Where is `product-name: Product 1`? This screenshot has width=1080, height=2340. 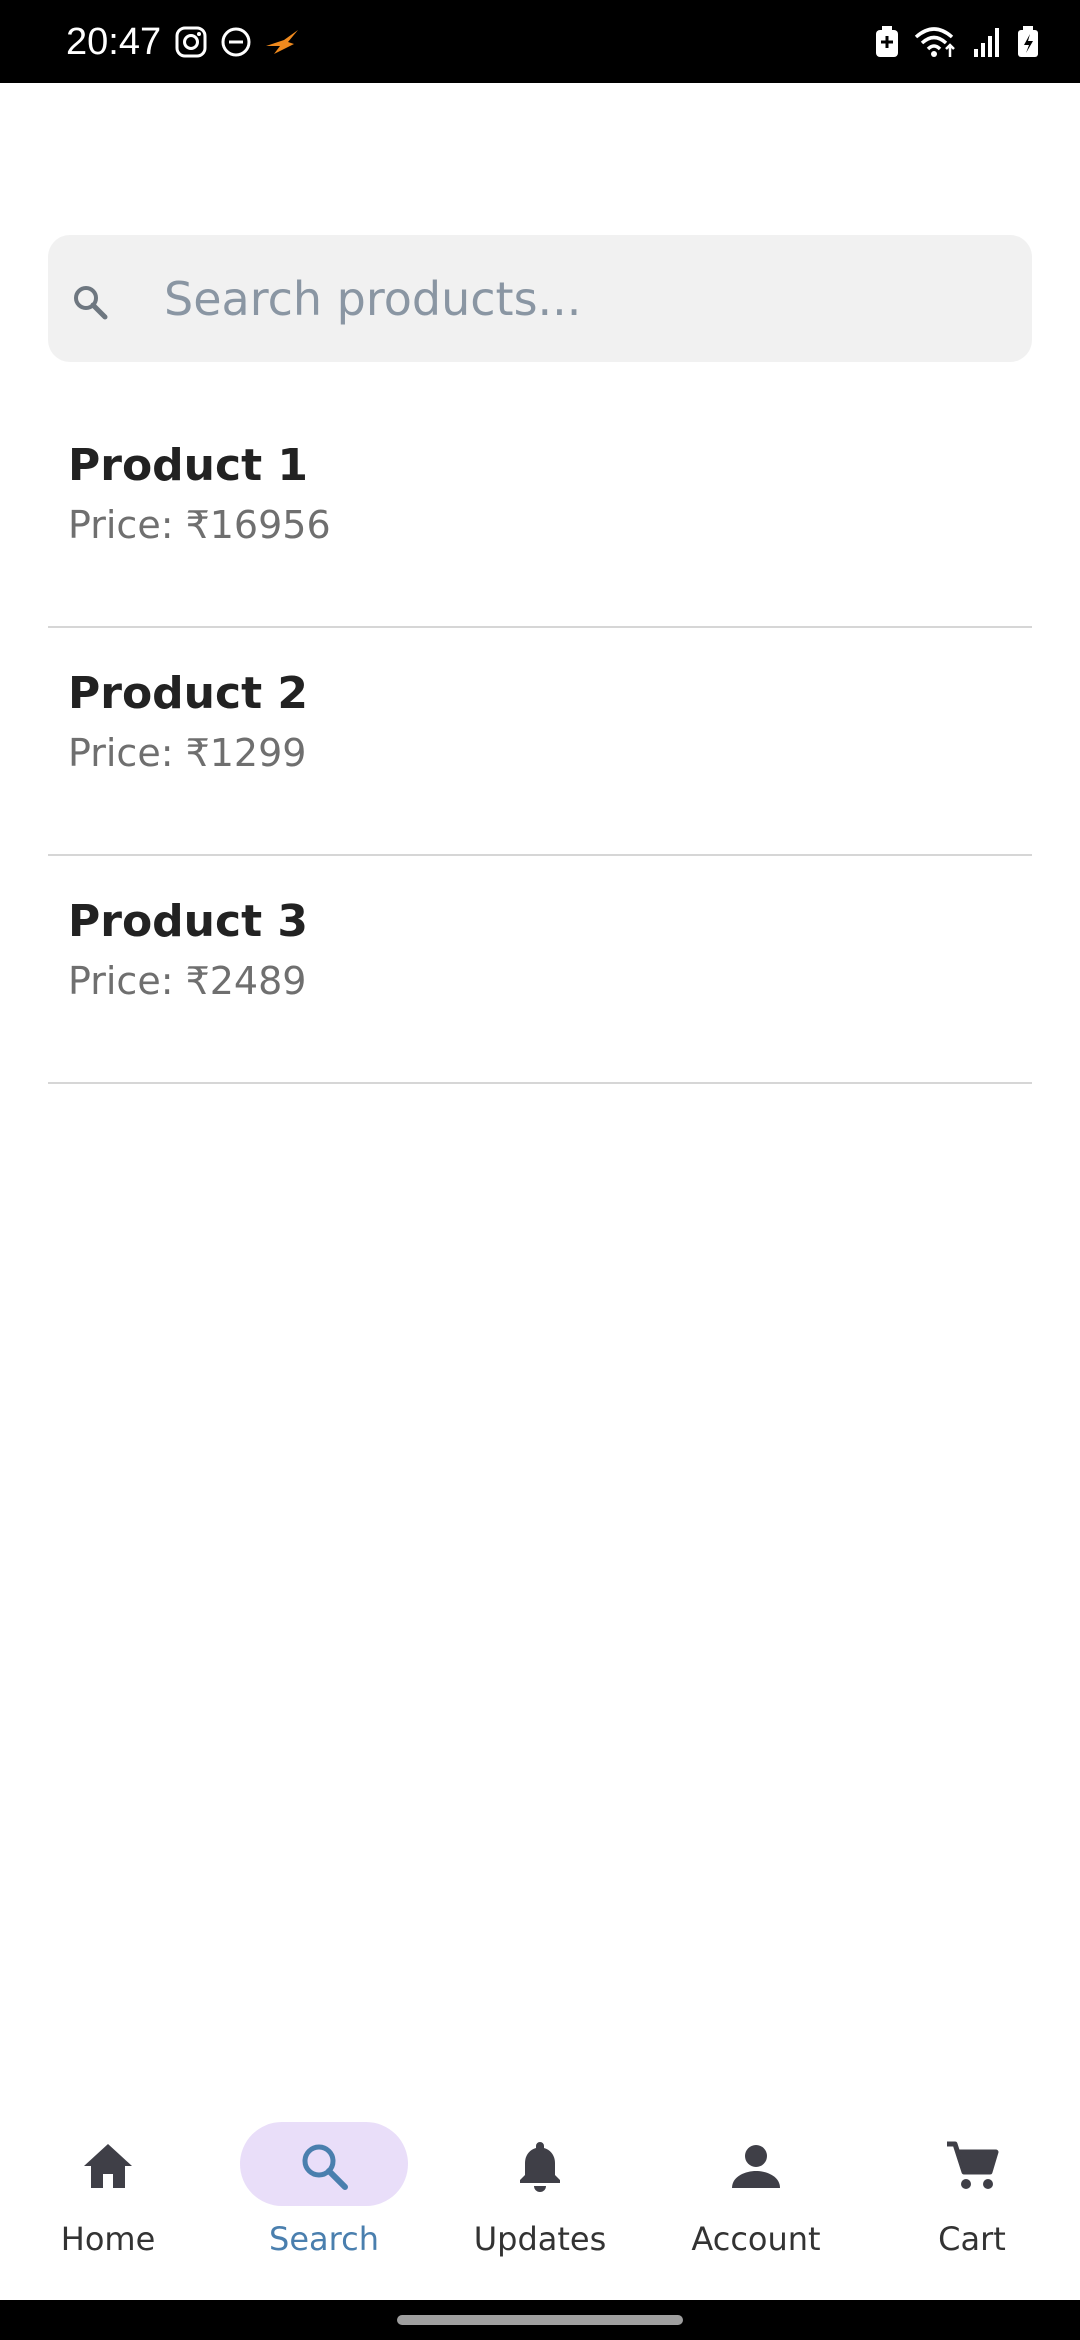
product-name: Product 1 is located at coordinates (188, 465).